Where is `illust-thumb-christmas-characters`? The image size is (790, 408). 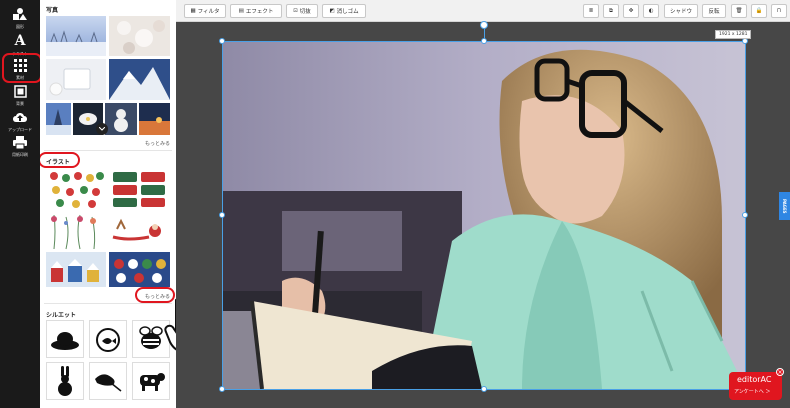 illust-thumb-christmas-characters is located at coordinates (139, 269).